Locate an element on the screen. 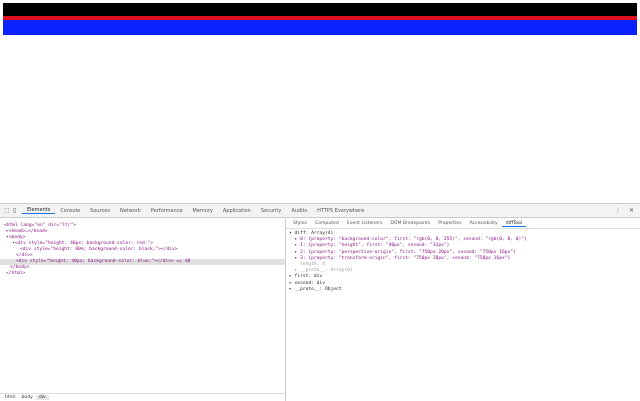  red-div is located at coordinates (320, 11).